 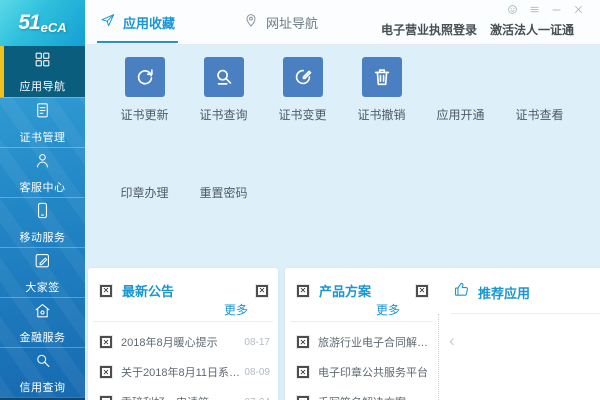 I want to click on announcement-date: 08-09, so click(x=257, y=372).